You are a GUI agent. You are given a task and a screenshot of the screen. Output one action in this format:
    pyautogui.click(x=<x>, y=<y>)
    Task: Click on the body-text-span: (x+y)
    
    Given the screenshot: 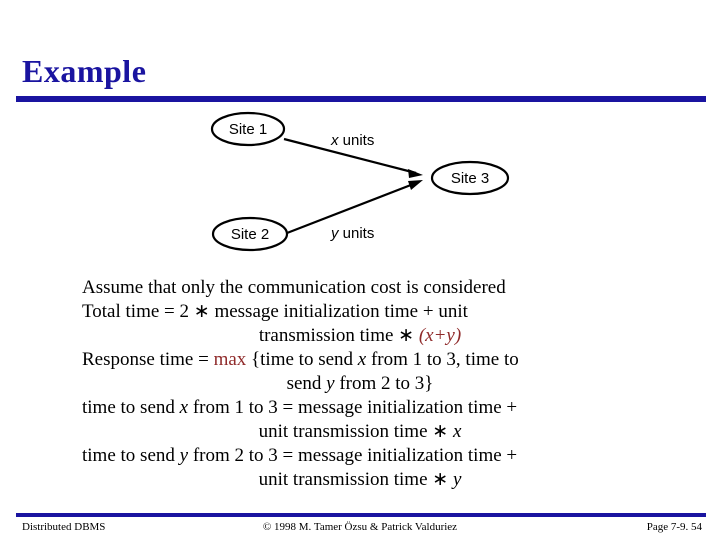 What is the action you would take?
    pyautogui.click(x=440, y=335)
    